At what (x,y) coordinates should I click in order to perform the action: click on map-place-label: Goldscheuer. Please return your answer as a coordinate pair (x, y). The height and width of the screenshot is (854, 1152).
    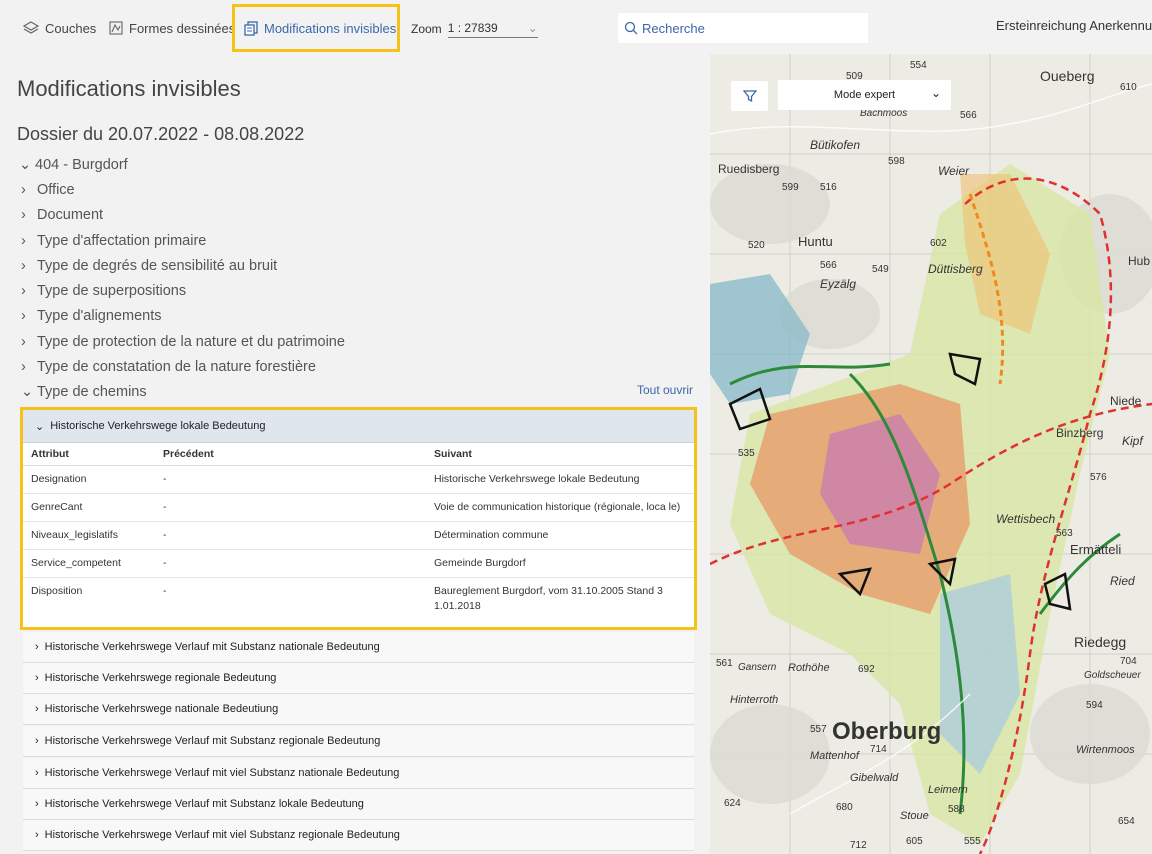
    Looking at the image, I should click on (1112, 675).